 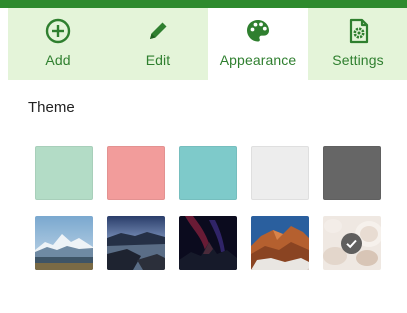 I want to click on plus-circle-icon, so click(x=58, y=31).